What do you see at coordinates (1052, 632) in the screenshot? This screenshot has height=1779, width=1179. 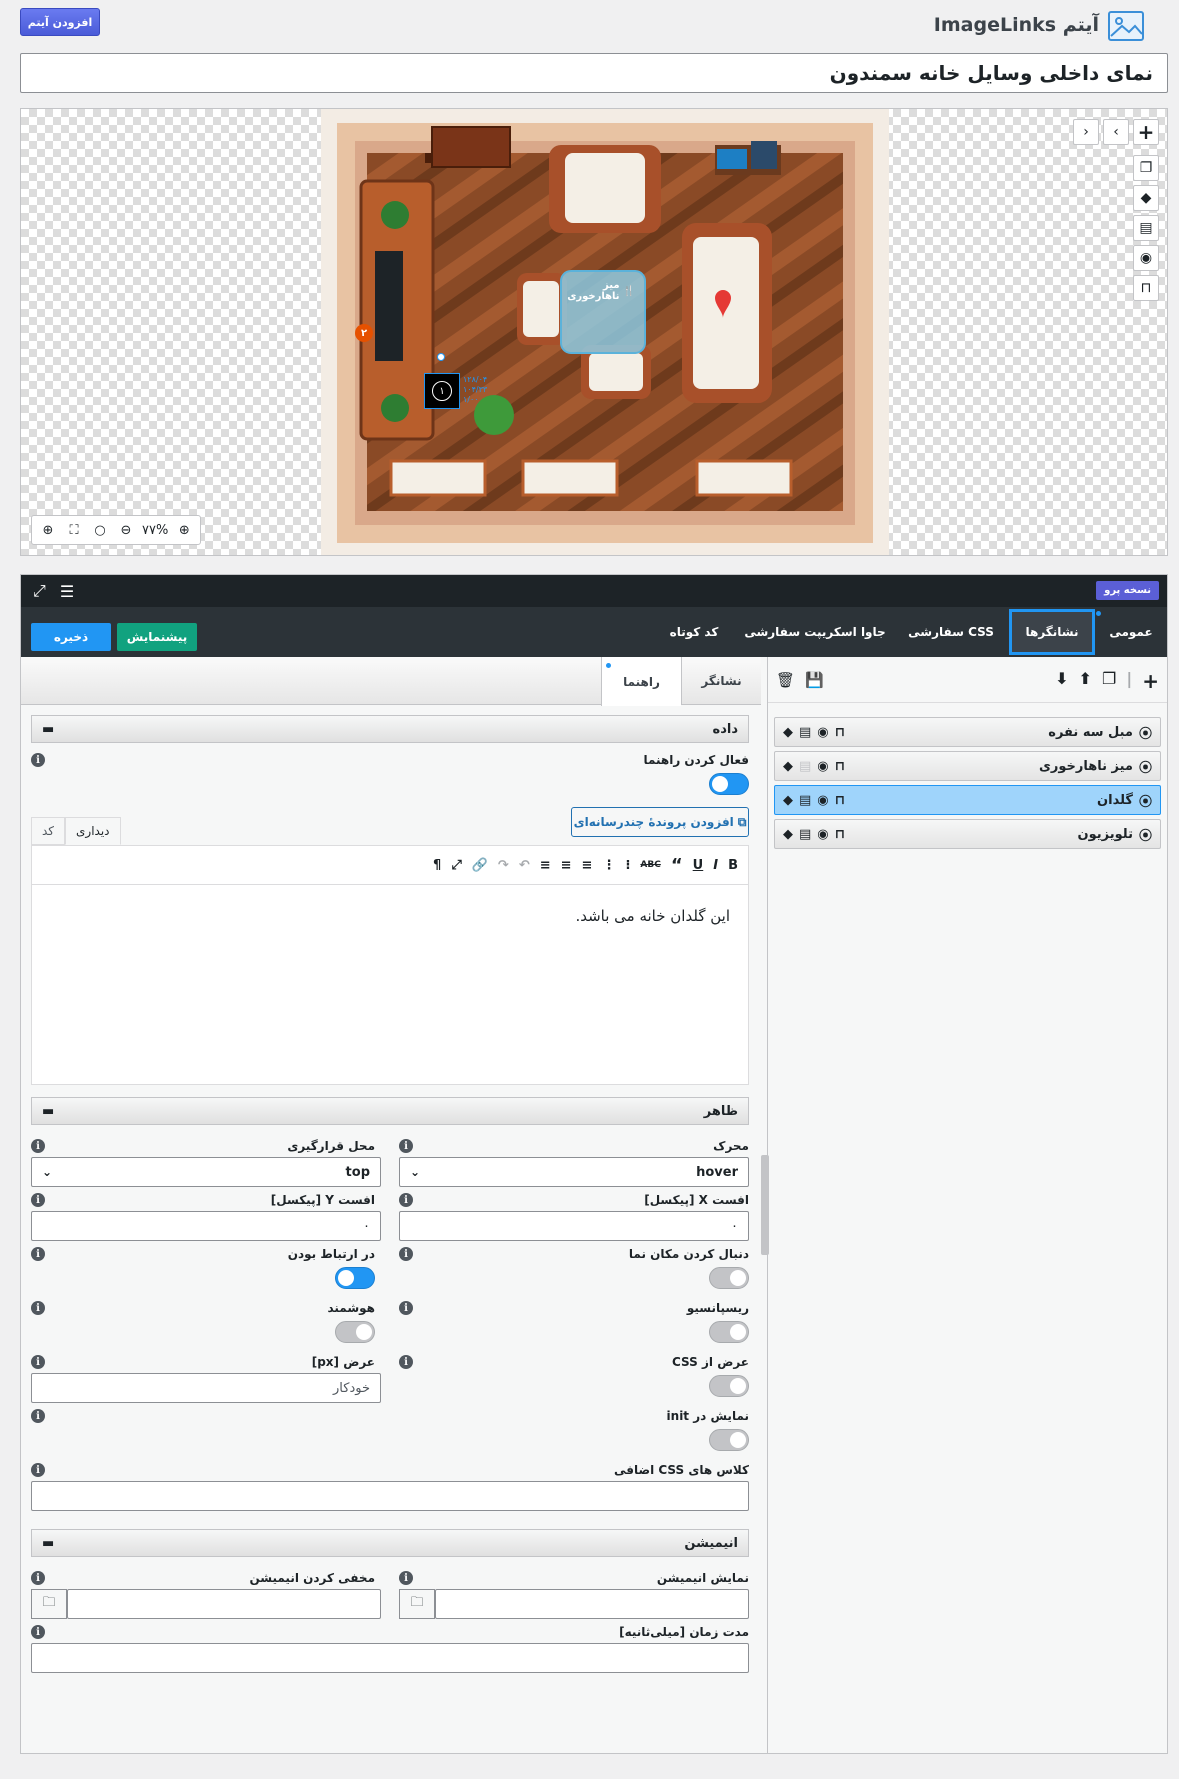 I see `tab-markers: نشانگرها` at bounding box center [1052, 632].